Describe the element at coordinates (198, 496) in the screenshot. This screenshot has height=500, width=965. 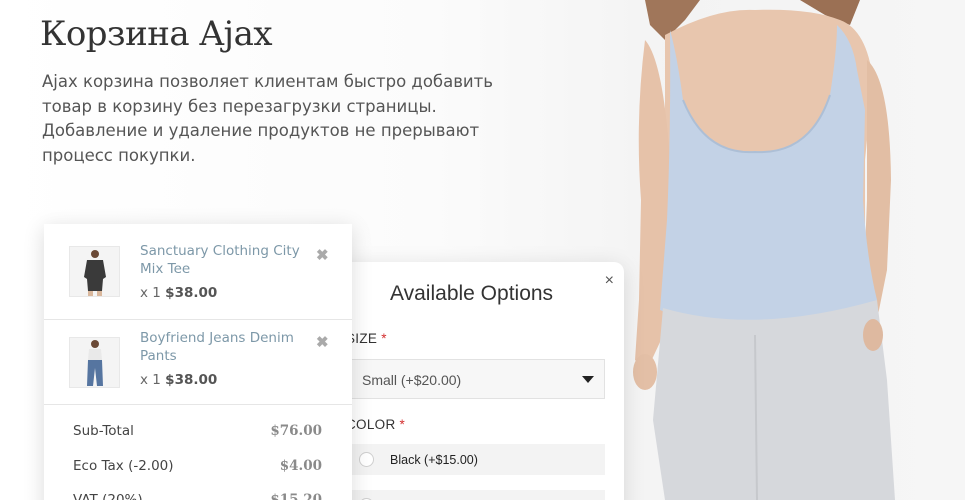
I see `total-row-vat: VAT (20%) $15.20` at that location.